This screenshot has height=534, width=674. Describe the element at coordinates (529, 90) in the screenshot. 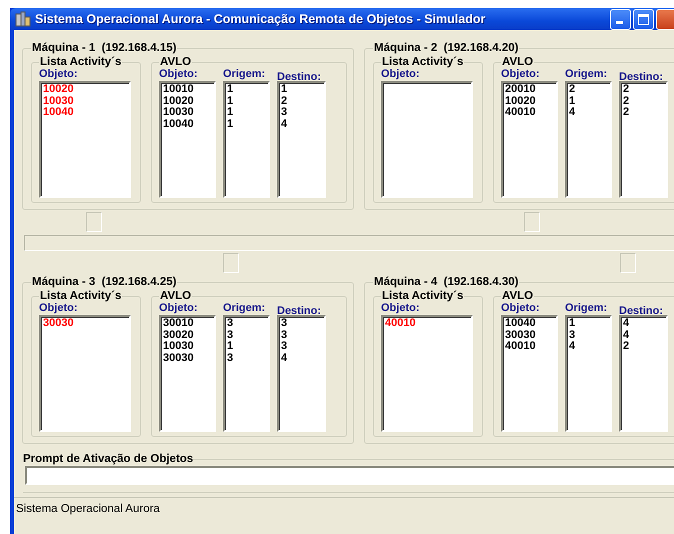

I see `list-item: 20010` at that location.